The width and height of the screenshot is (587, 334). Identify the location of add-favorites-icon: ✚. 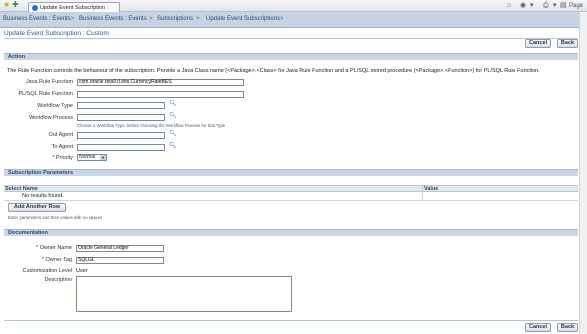
(15, 5).